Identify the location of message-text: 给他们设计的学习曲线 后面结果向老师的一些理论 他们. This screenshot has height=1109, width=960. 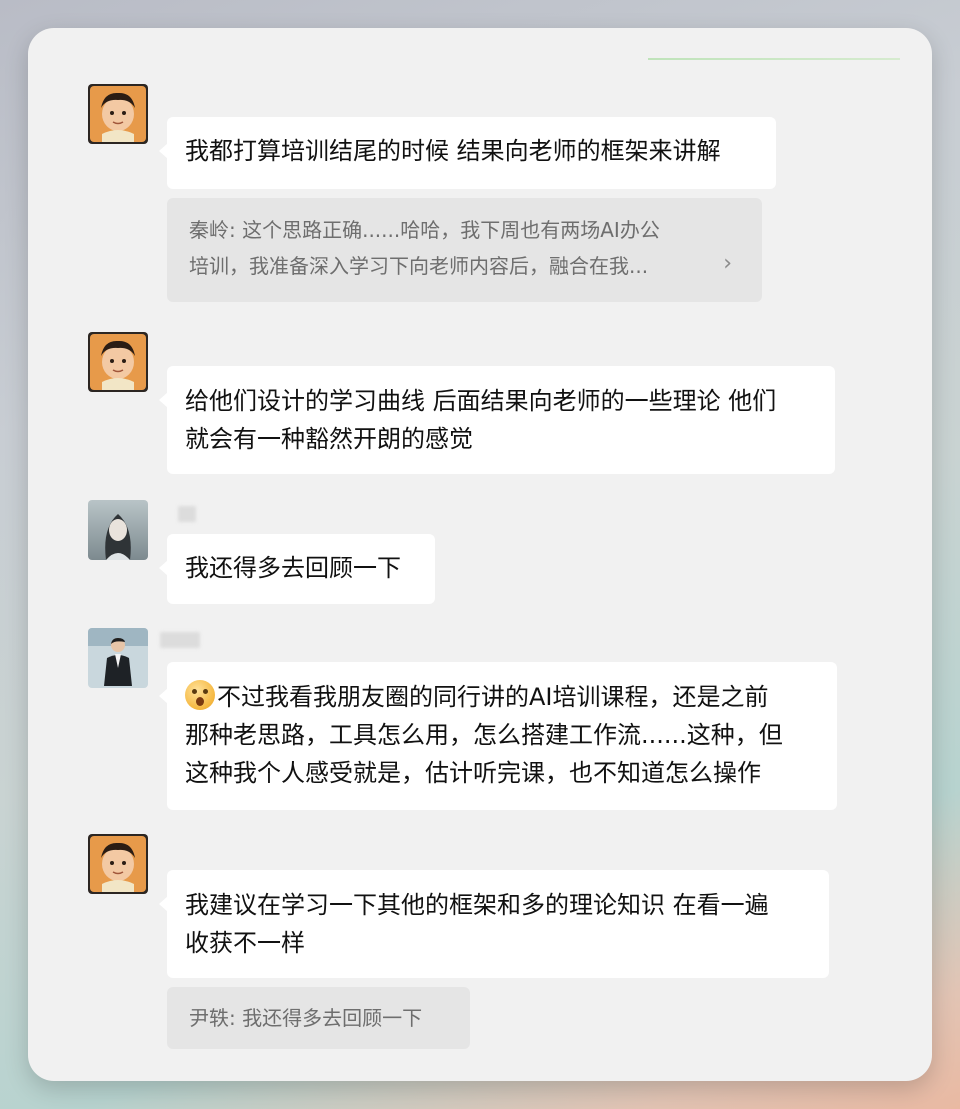
(481, 401).